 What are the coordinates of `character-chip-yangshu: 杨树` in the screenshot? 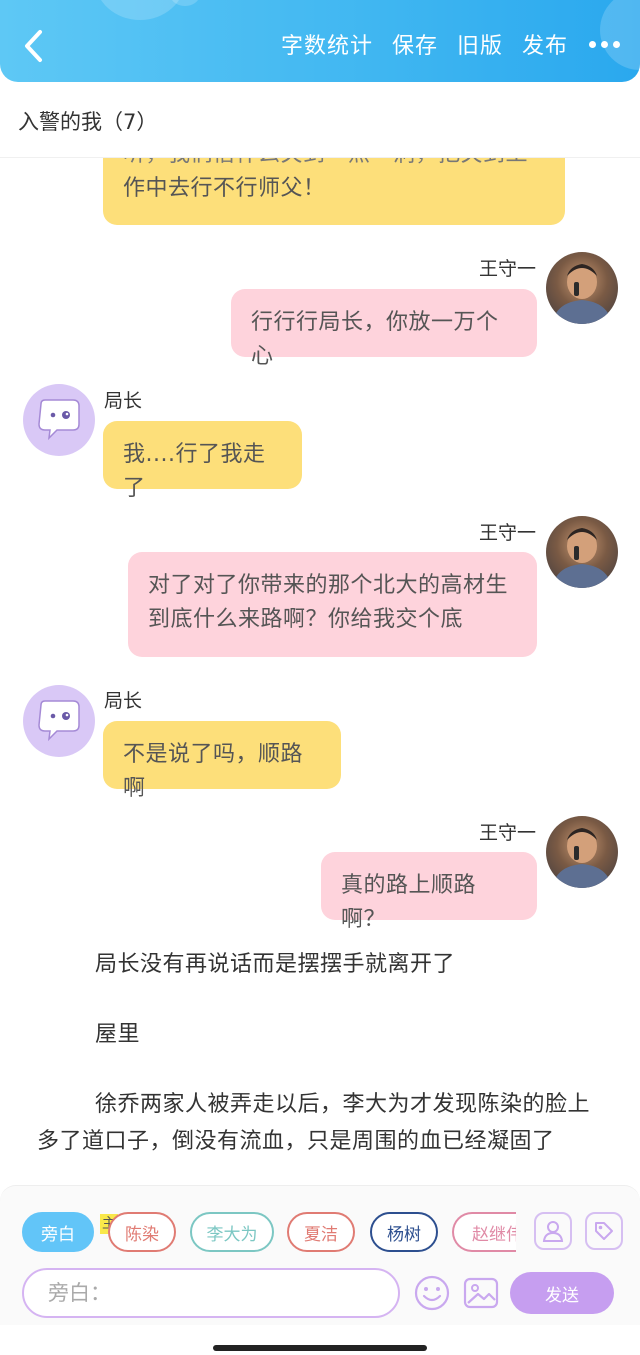 It's located at (404, 1232).